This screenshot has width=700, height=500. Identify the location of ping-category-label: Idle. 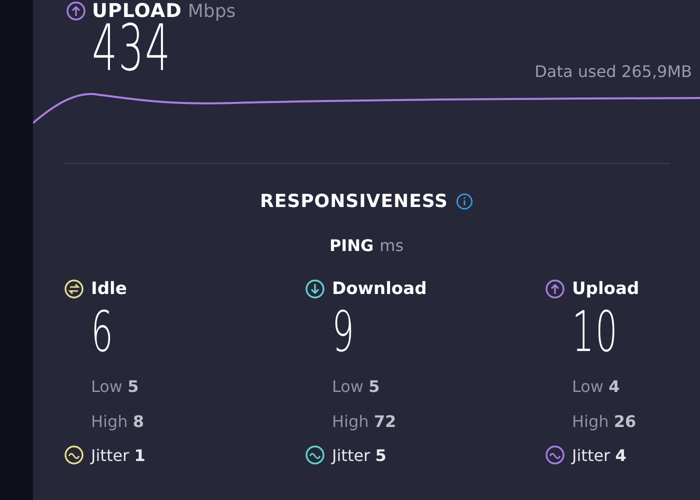
(109, 289).